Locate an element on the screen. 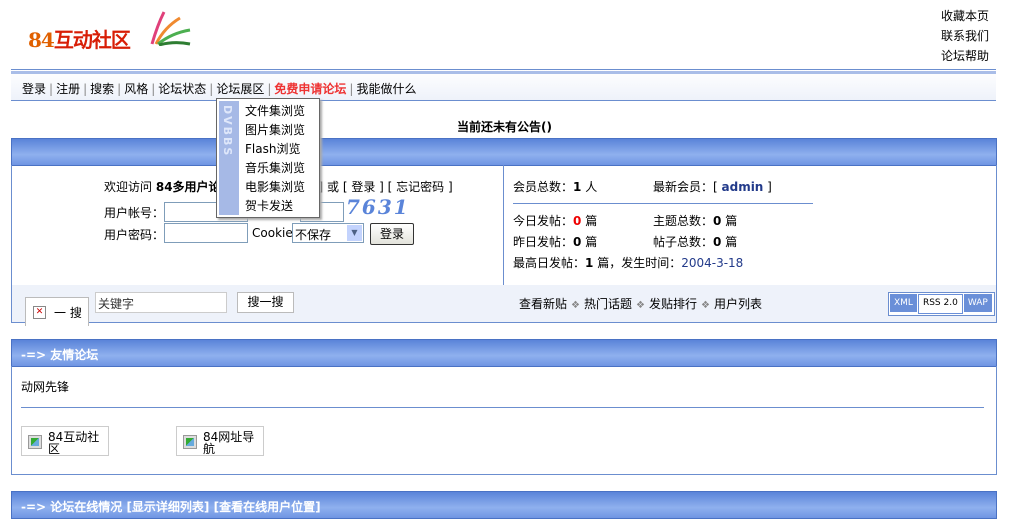 This screenshot has width=1009, height=521. menu-login: 登录 is located at coordinates (34, 89).